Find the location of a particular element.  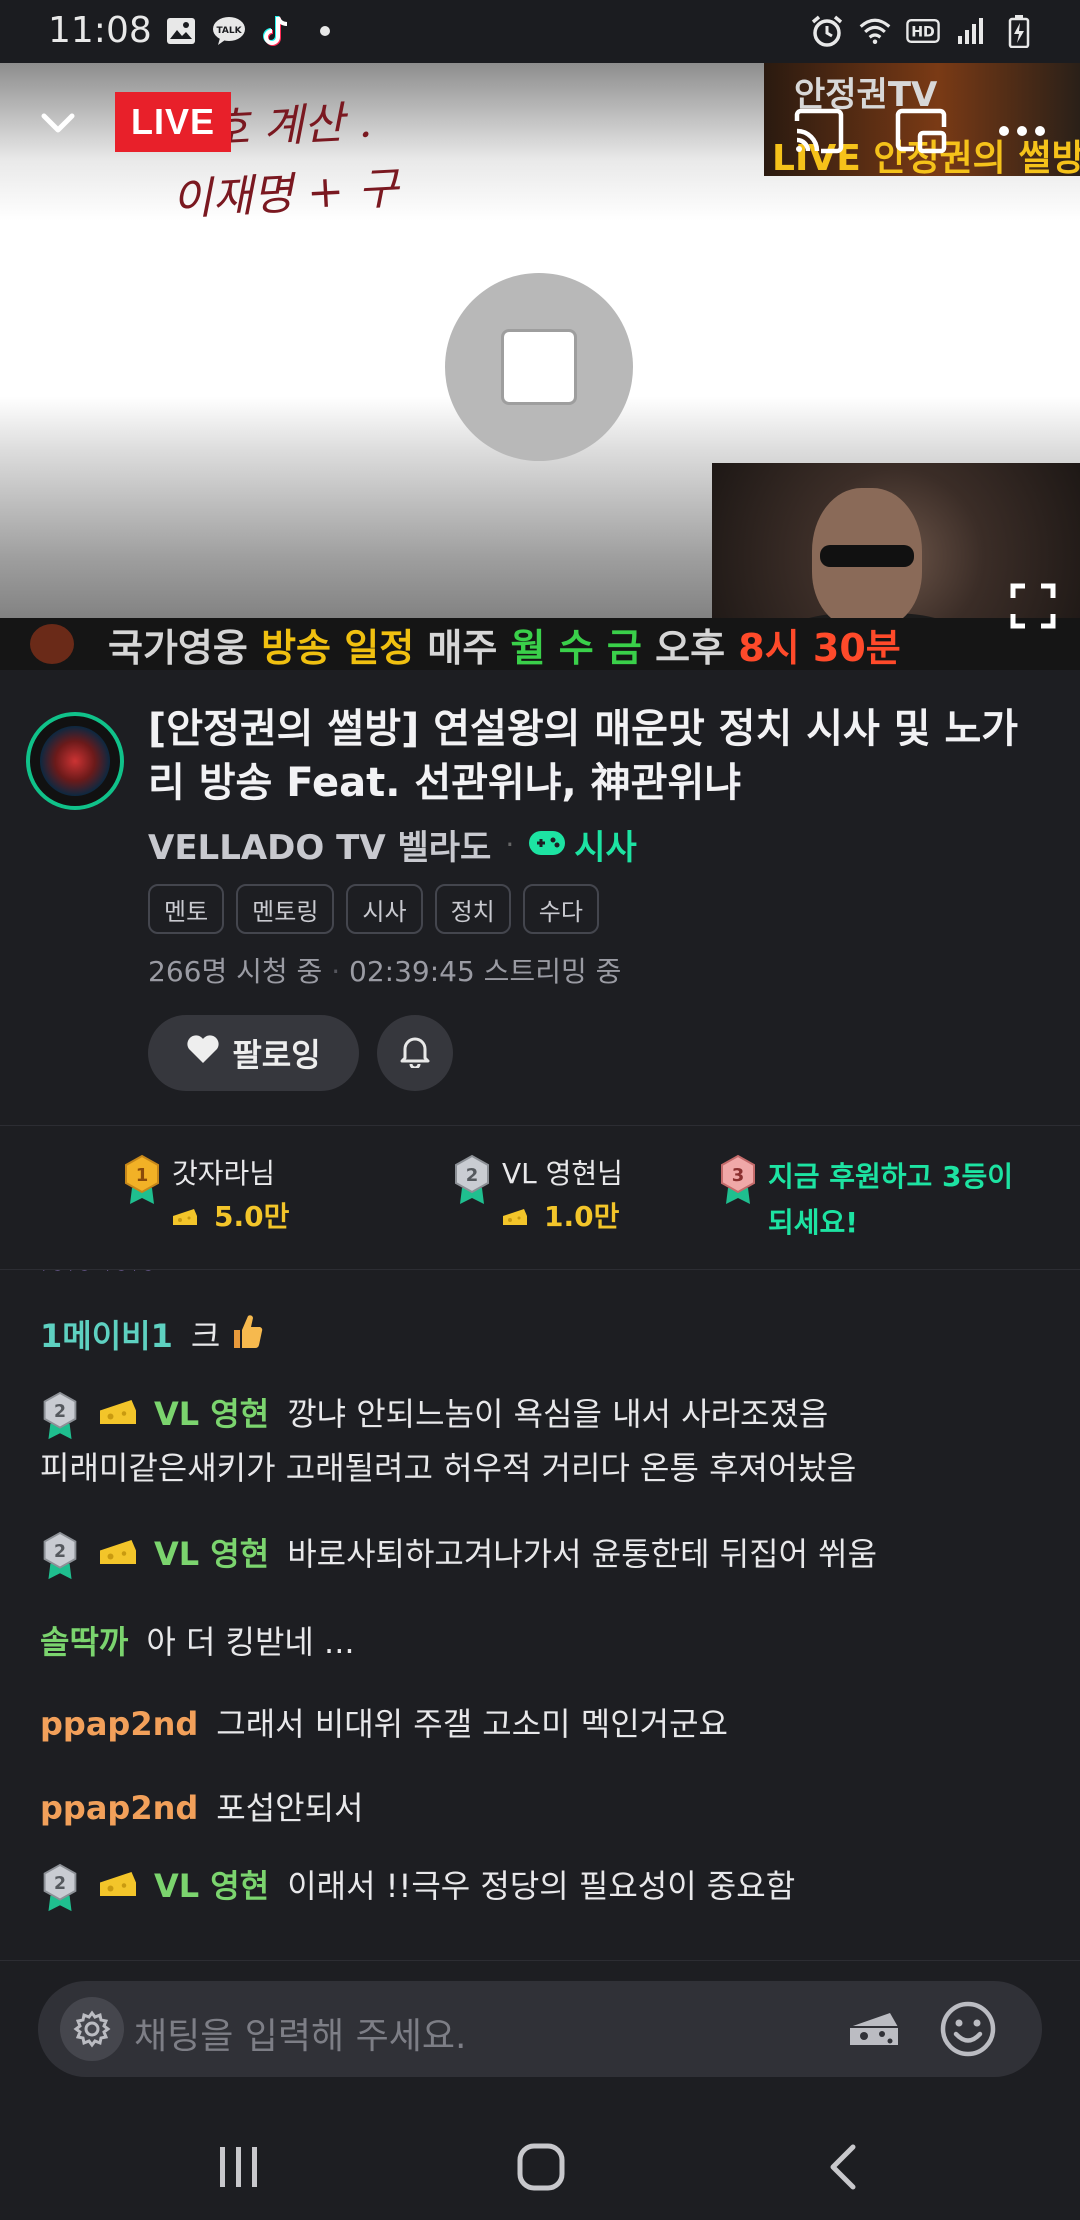

heart-icon is located at coordinates (203, 1053).